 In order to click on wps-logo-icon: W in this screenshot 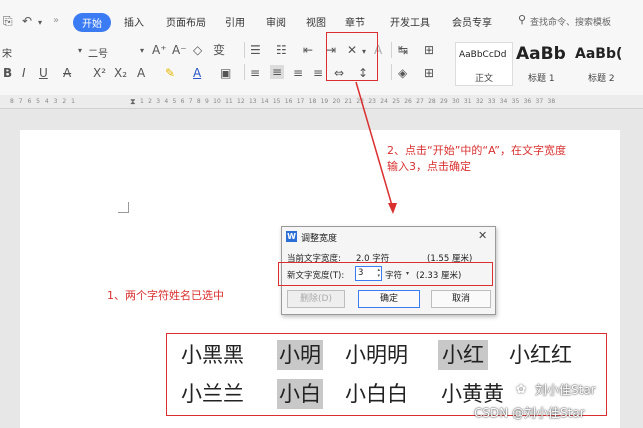, I will do `click(291, 236)`.